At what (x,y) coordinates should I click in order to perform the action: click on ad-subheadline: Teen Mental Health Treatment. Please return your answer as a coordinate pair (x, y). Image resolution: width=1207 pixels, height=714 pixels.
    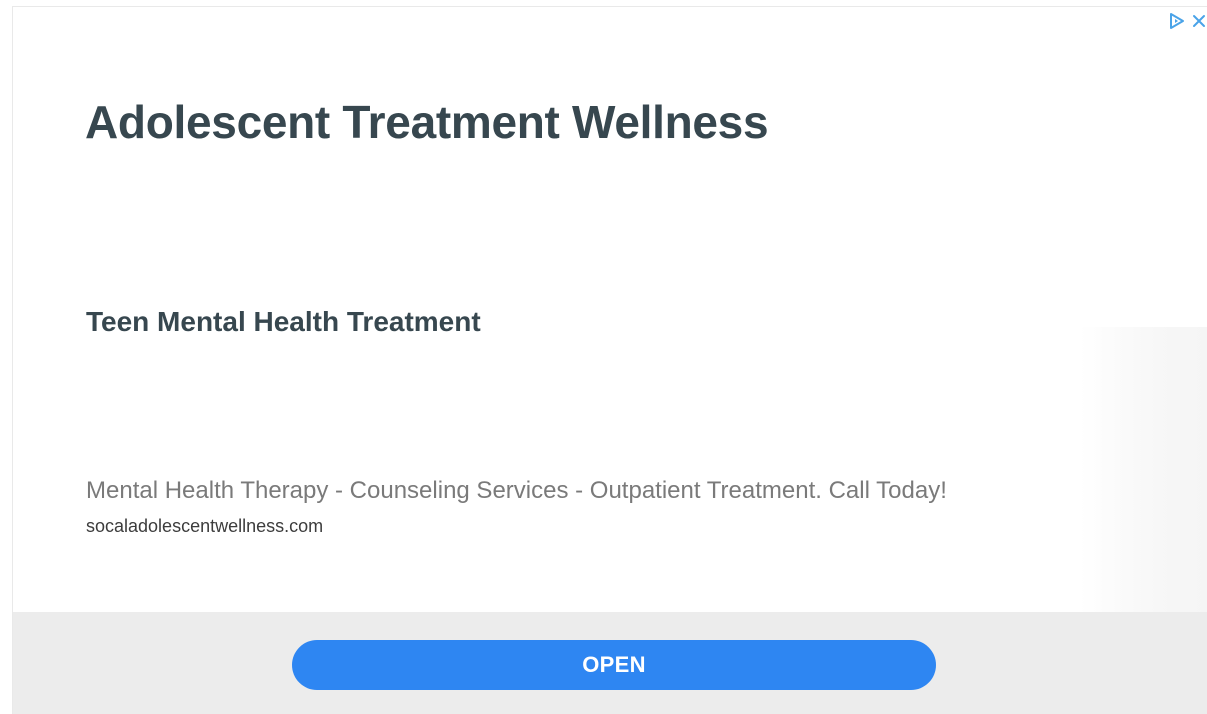
    Looking at the image, I should click on (283, 322).